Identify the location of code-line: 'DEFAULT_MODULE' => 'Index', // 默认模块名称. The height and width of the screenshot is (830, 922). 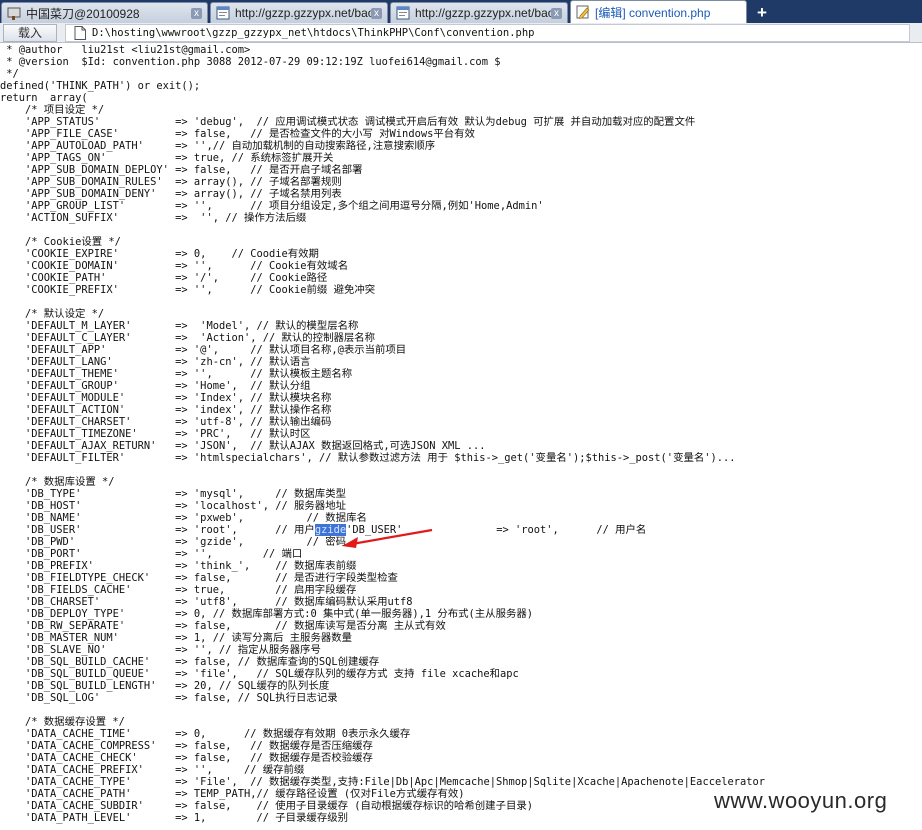
(166, 398).